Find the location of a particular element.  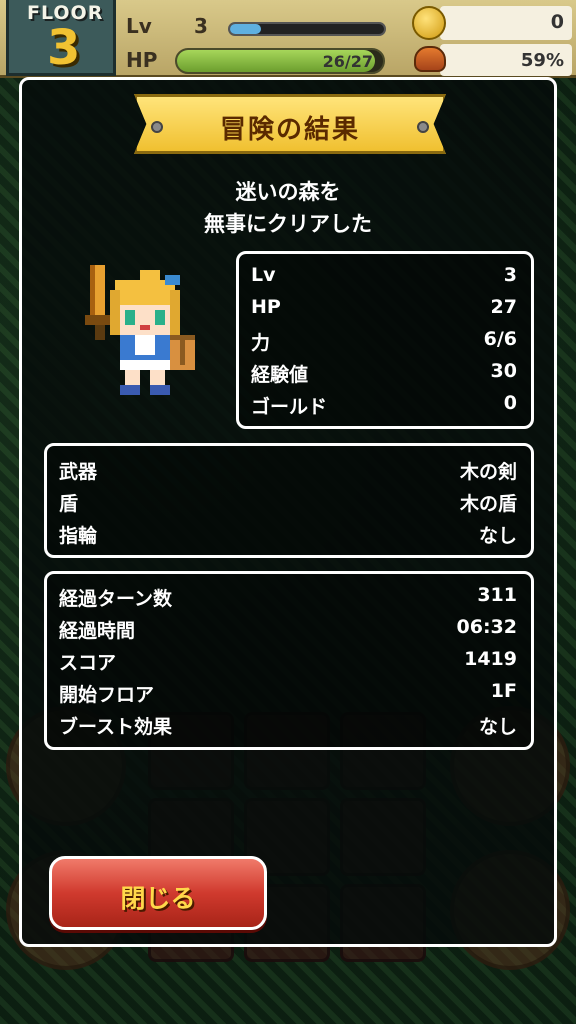

stat-label: HP is located at coordinates (266, 307).